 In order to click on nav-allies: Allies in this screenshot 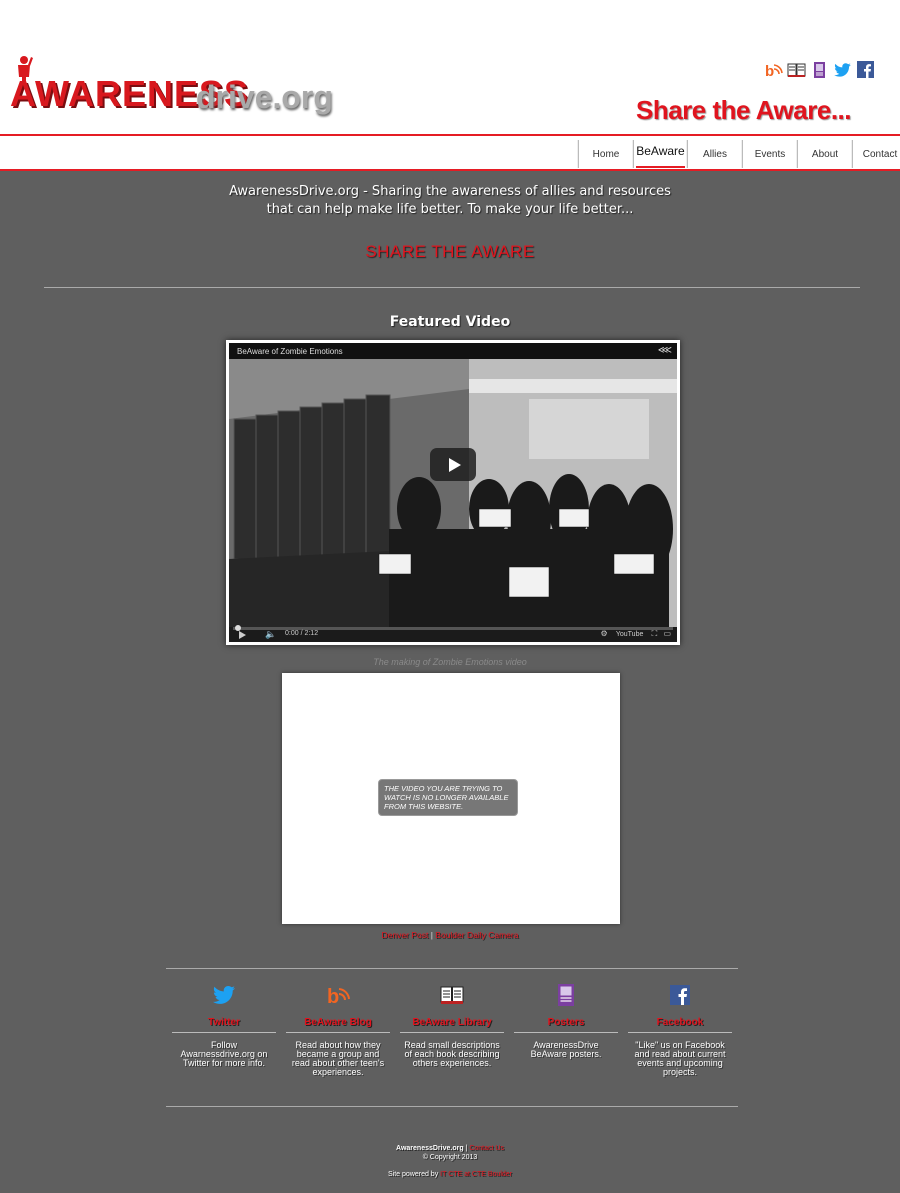, I will do `click(714, 154)`.